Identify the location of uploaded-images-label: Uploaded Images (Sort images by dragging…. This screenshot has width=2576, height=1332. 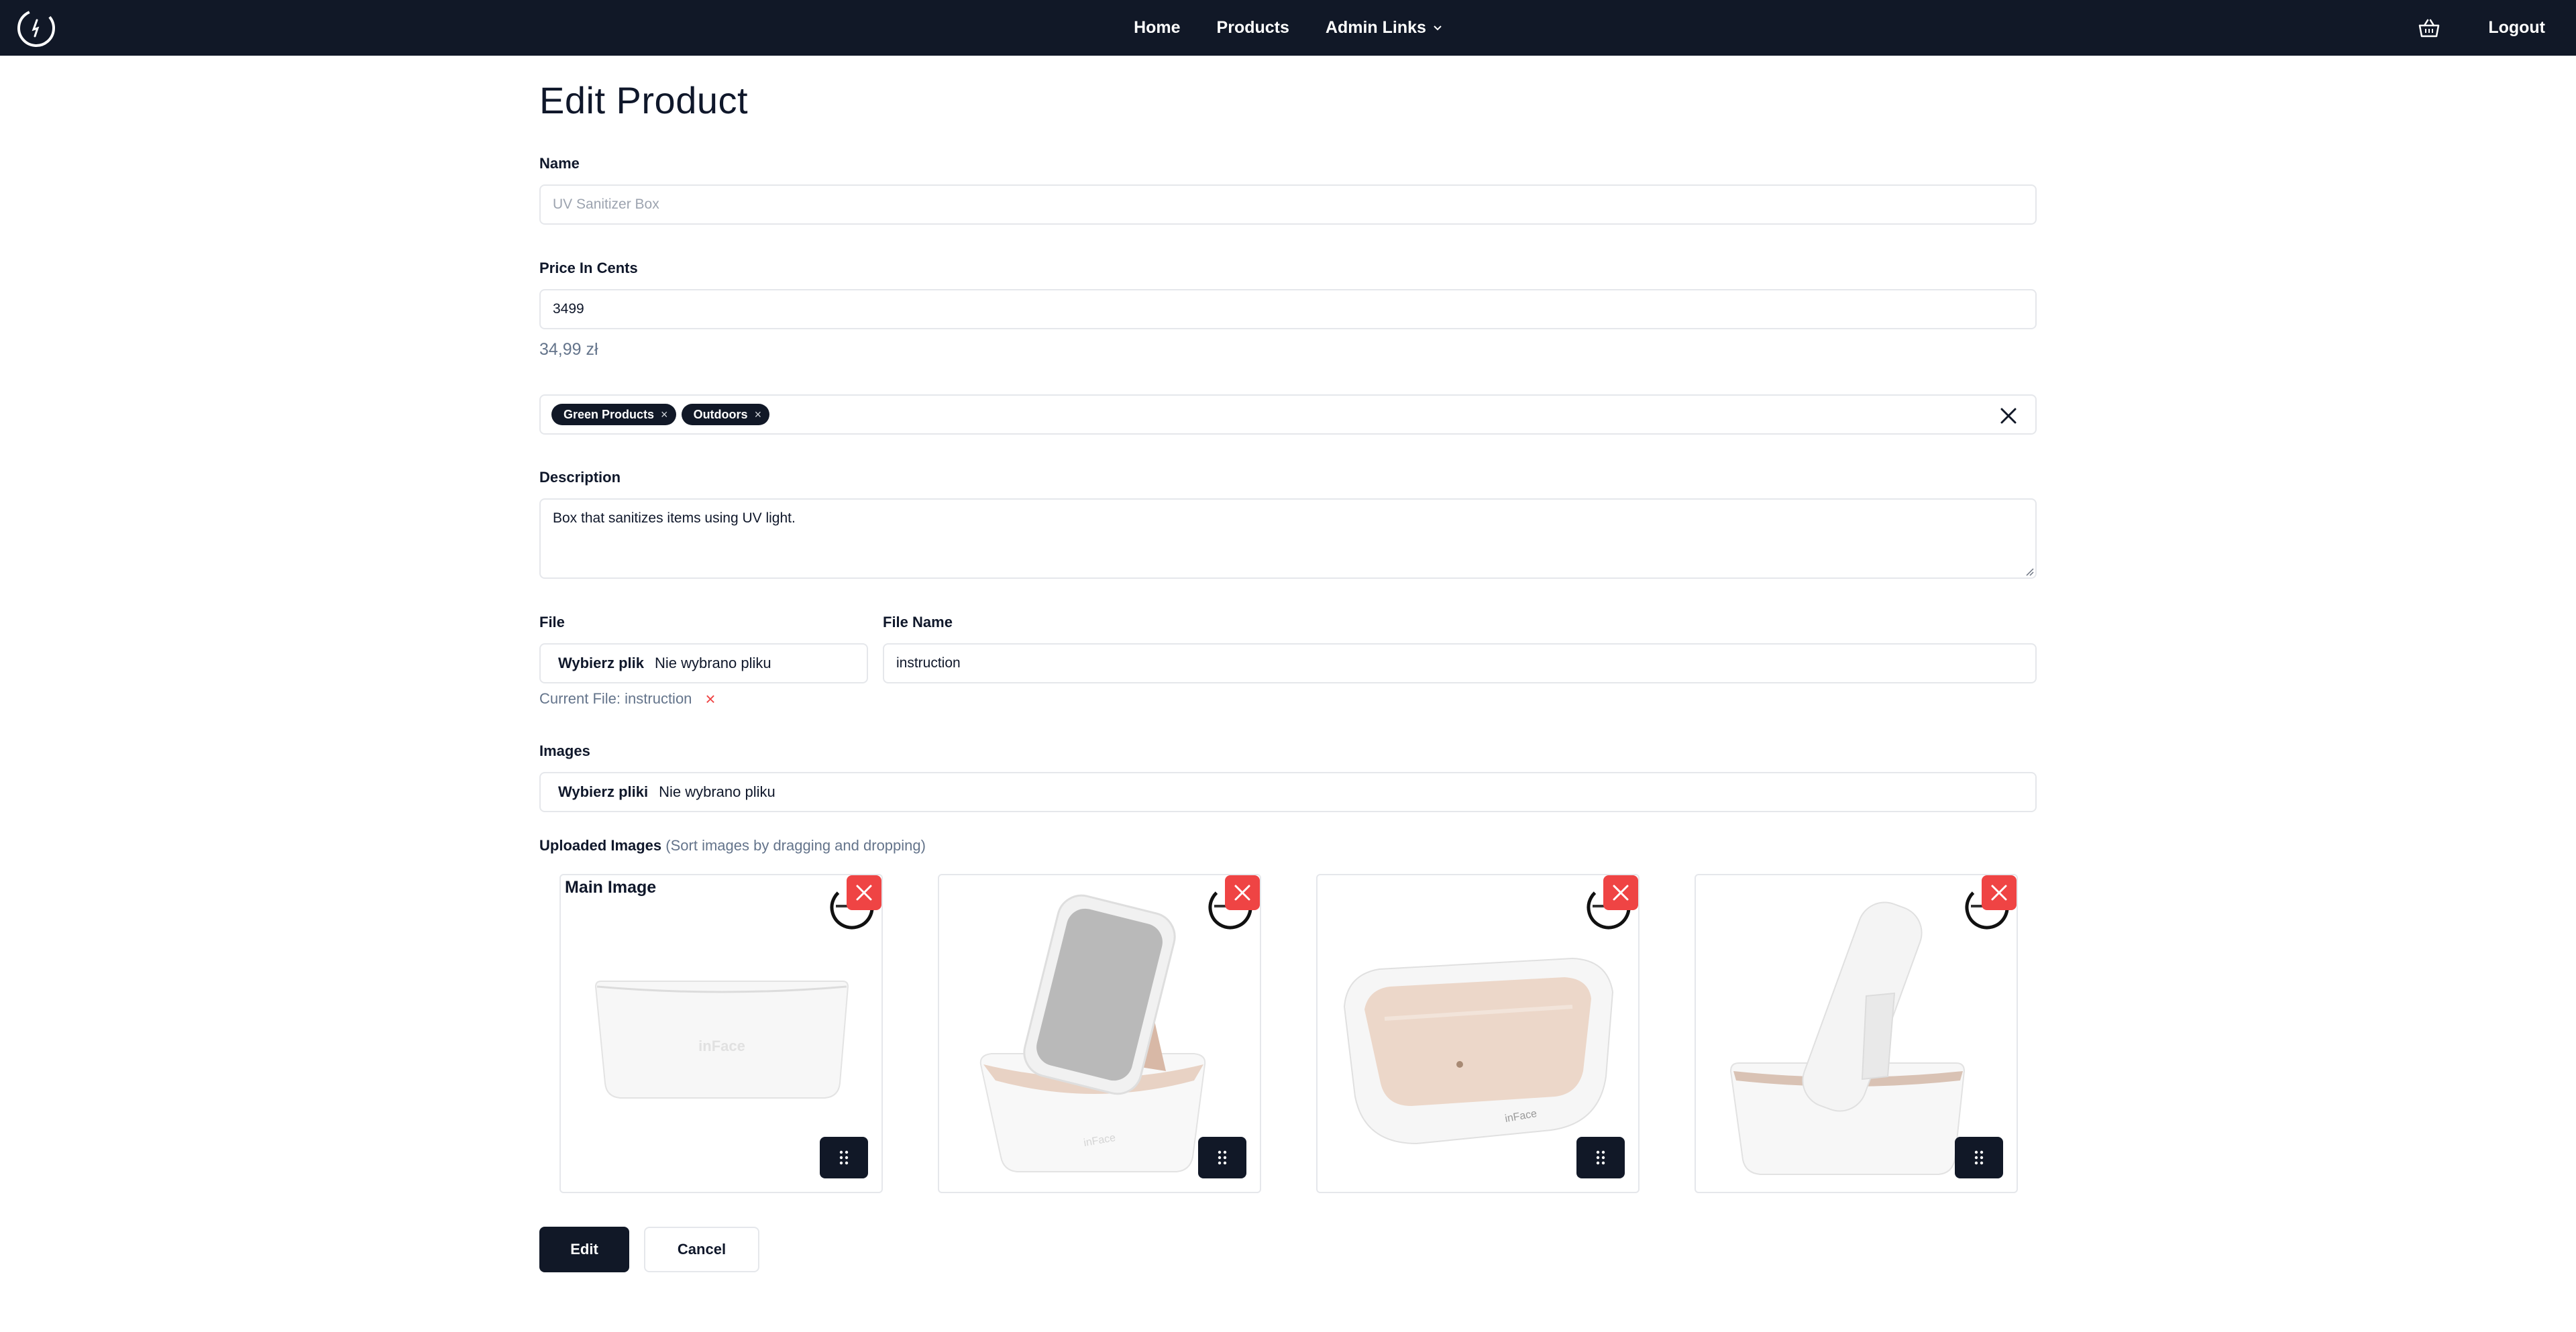
(732, 845).